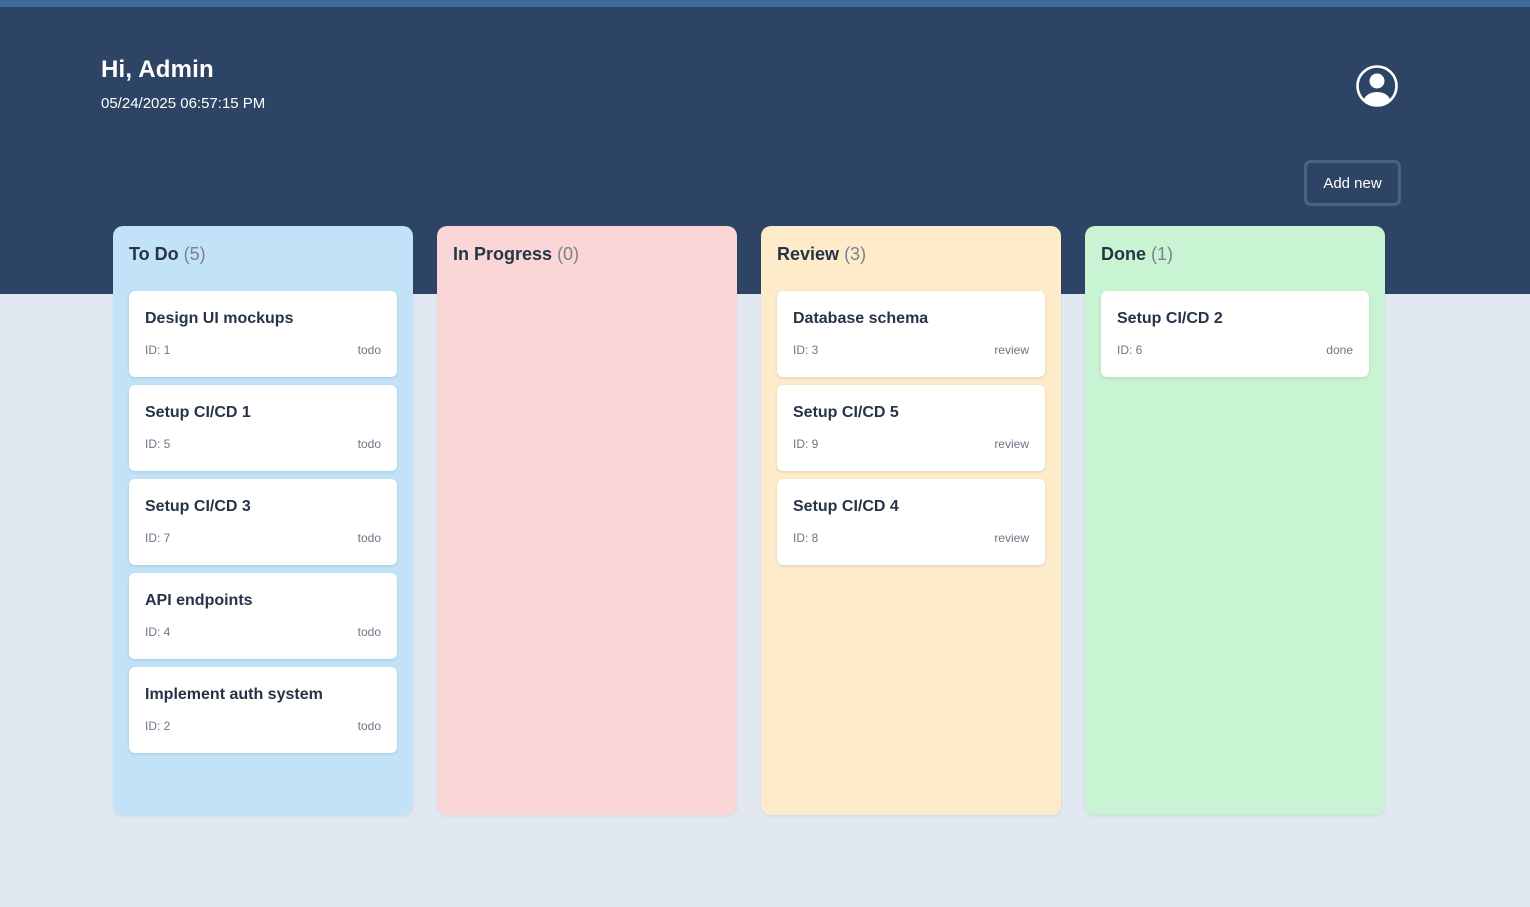 The height and width of the screenshot is (907, 1530). Describe the element at coordinates (1235, 334) in the screenshot. I see `task-card: Setup CI/CD 2 ID: 6 done` at that location.